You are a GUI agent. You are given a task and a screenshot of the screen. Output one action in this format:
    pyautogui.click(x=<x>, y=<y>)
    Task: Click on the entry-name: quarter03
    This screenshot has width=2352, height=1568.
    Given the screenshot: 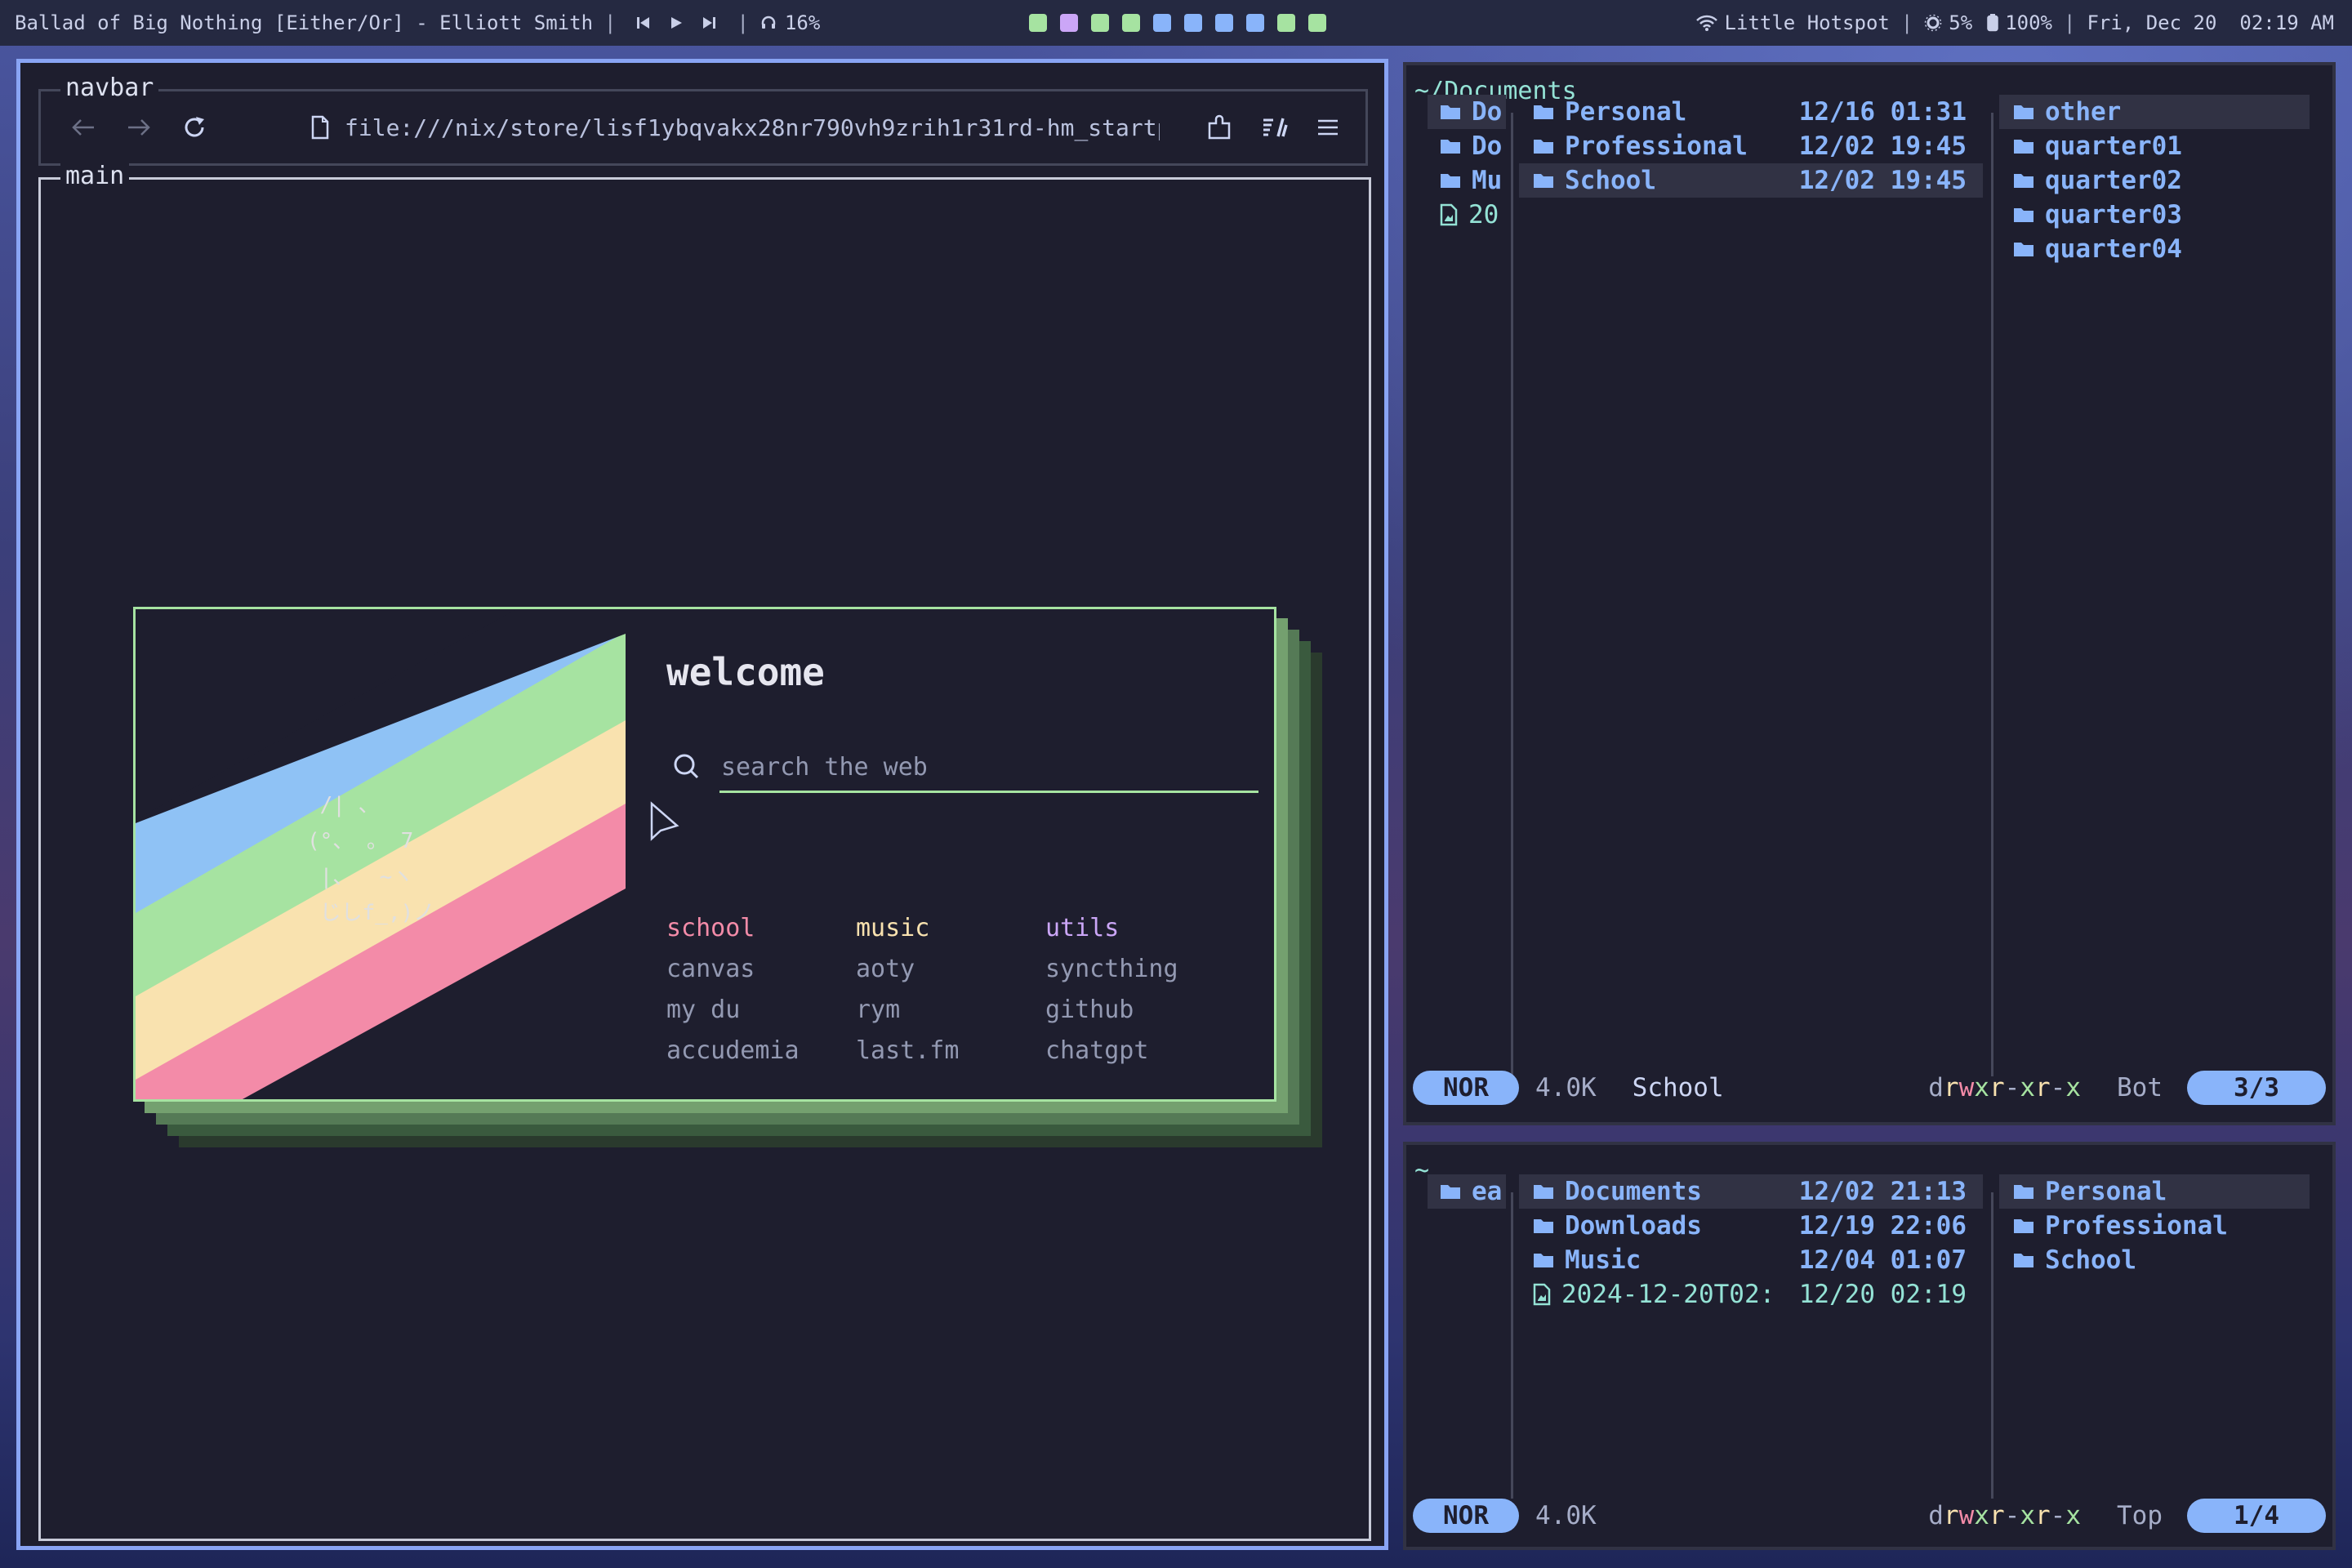 What is the action you would take?
    pyautogui.click(x=2113, y=214)
    